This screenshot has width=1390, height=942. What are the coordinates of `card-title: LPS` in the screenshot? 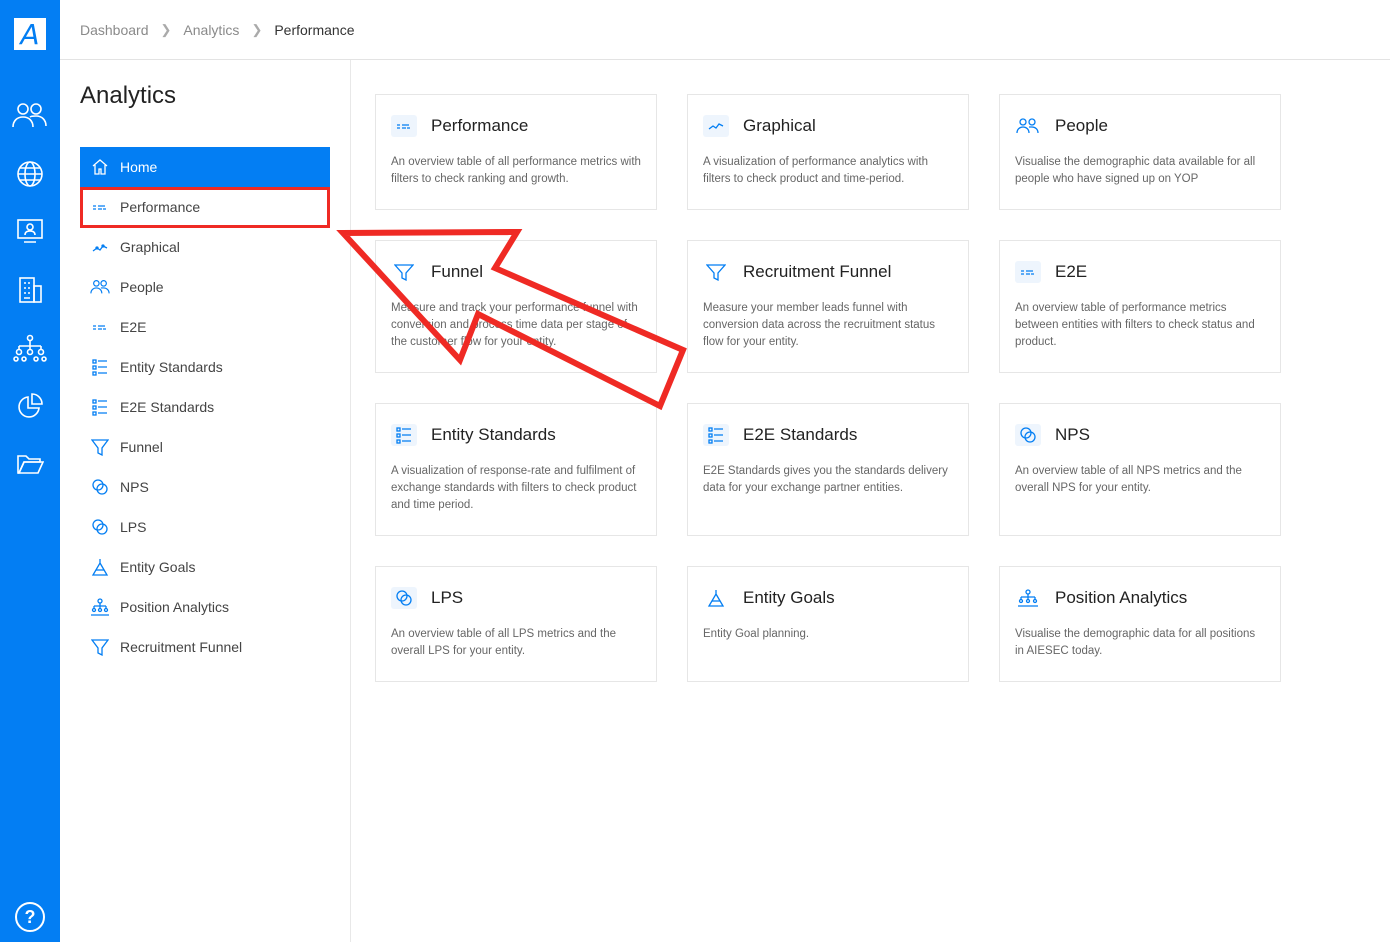 It's located at (447, 597).